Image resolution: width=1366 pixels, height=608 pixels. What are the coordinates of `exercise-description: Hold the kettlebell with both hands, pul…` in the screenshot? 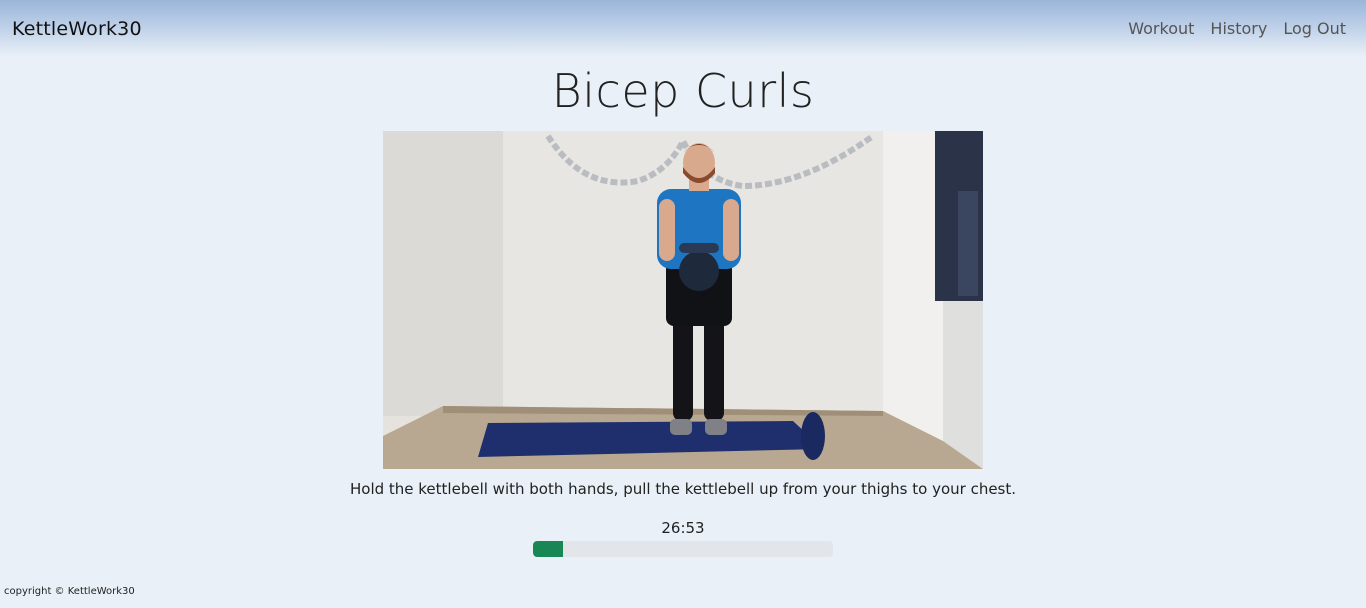 It's located at (683, 489).